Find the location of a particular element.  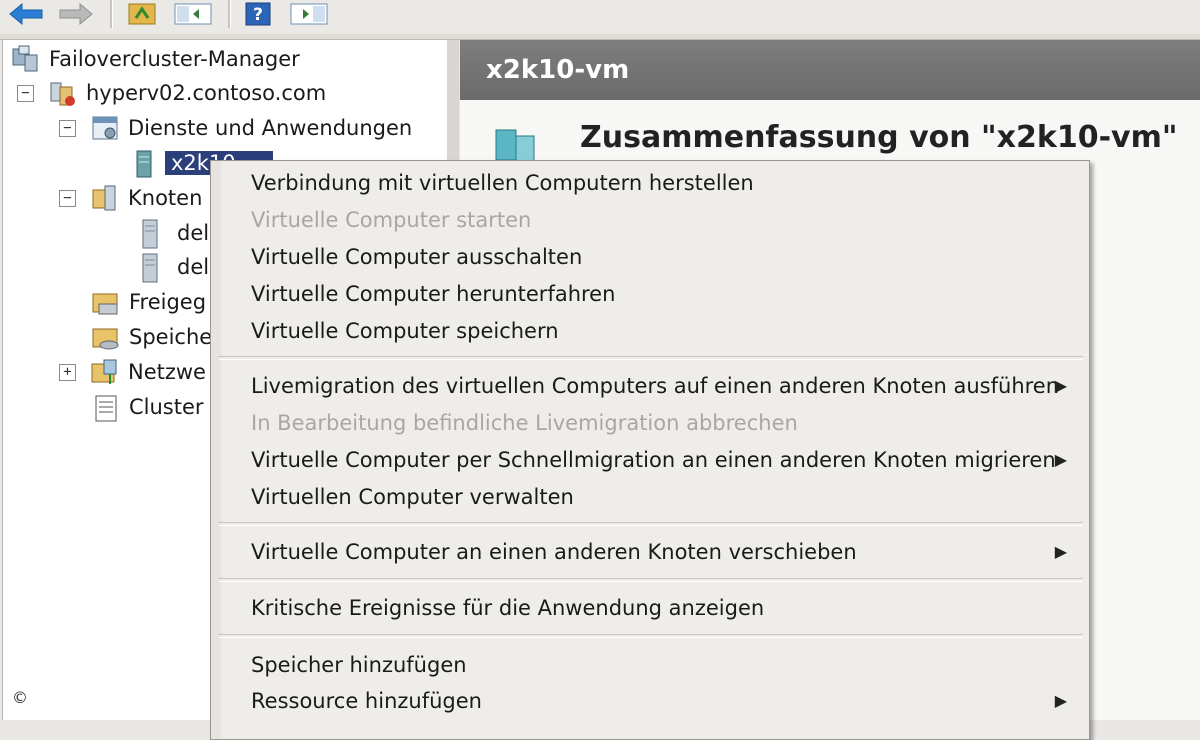

action-pane-button is located at coordinates (309, 14).